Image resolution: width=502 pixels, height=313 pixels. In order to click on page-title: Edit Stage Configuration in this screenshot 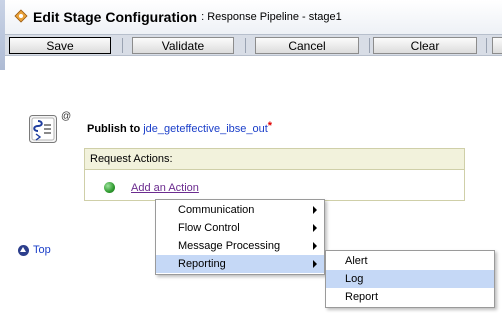, I will do `click(115, 17)`.